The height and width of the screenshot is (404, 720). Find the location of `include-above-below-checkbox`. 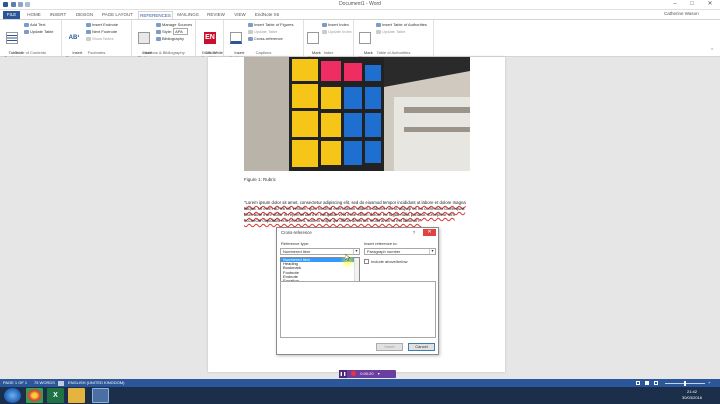

include-above-below-checkbox is located at coordinates (366, 261).